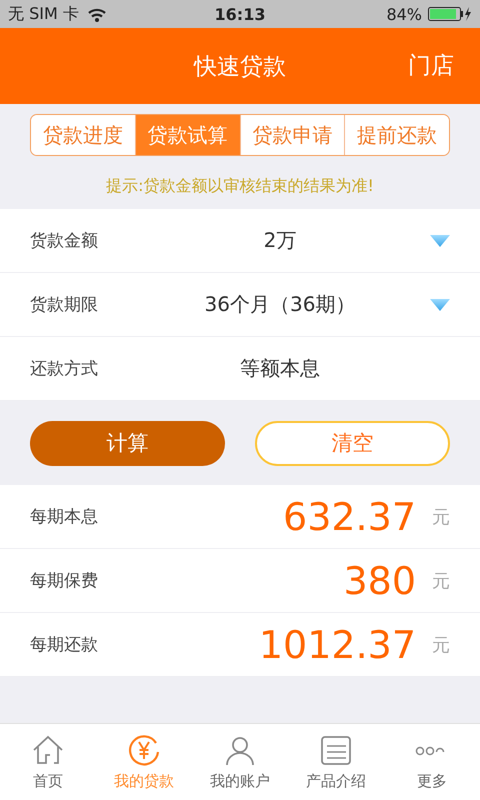  What do you see at coordinates (64, 517) in the screenshot?
I see `result-label: 每期本息` at bounding box center [64, 517].